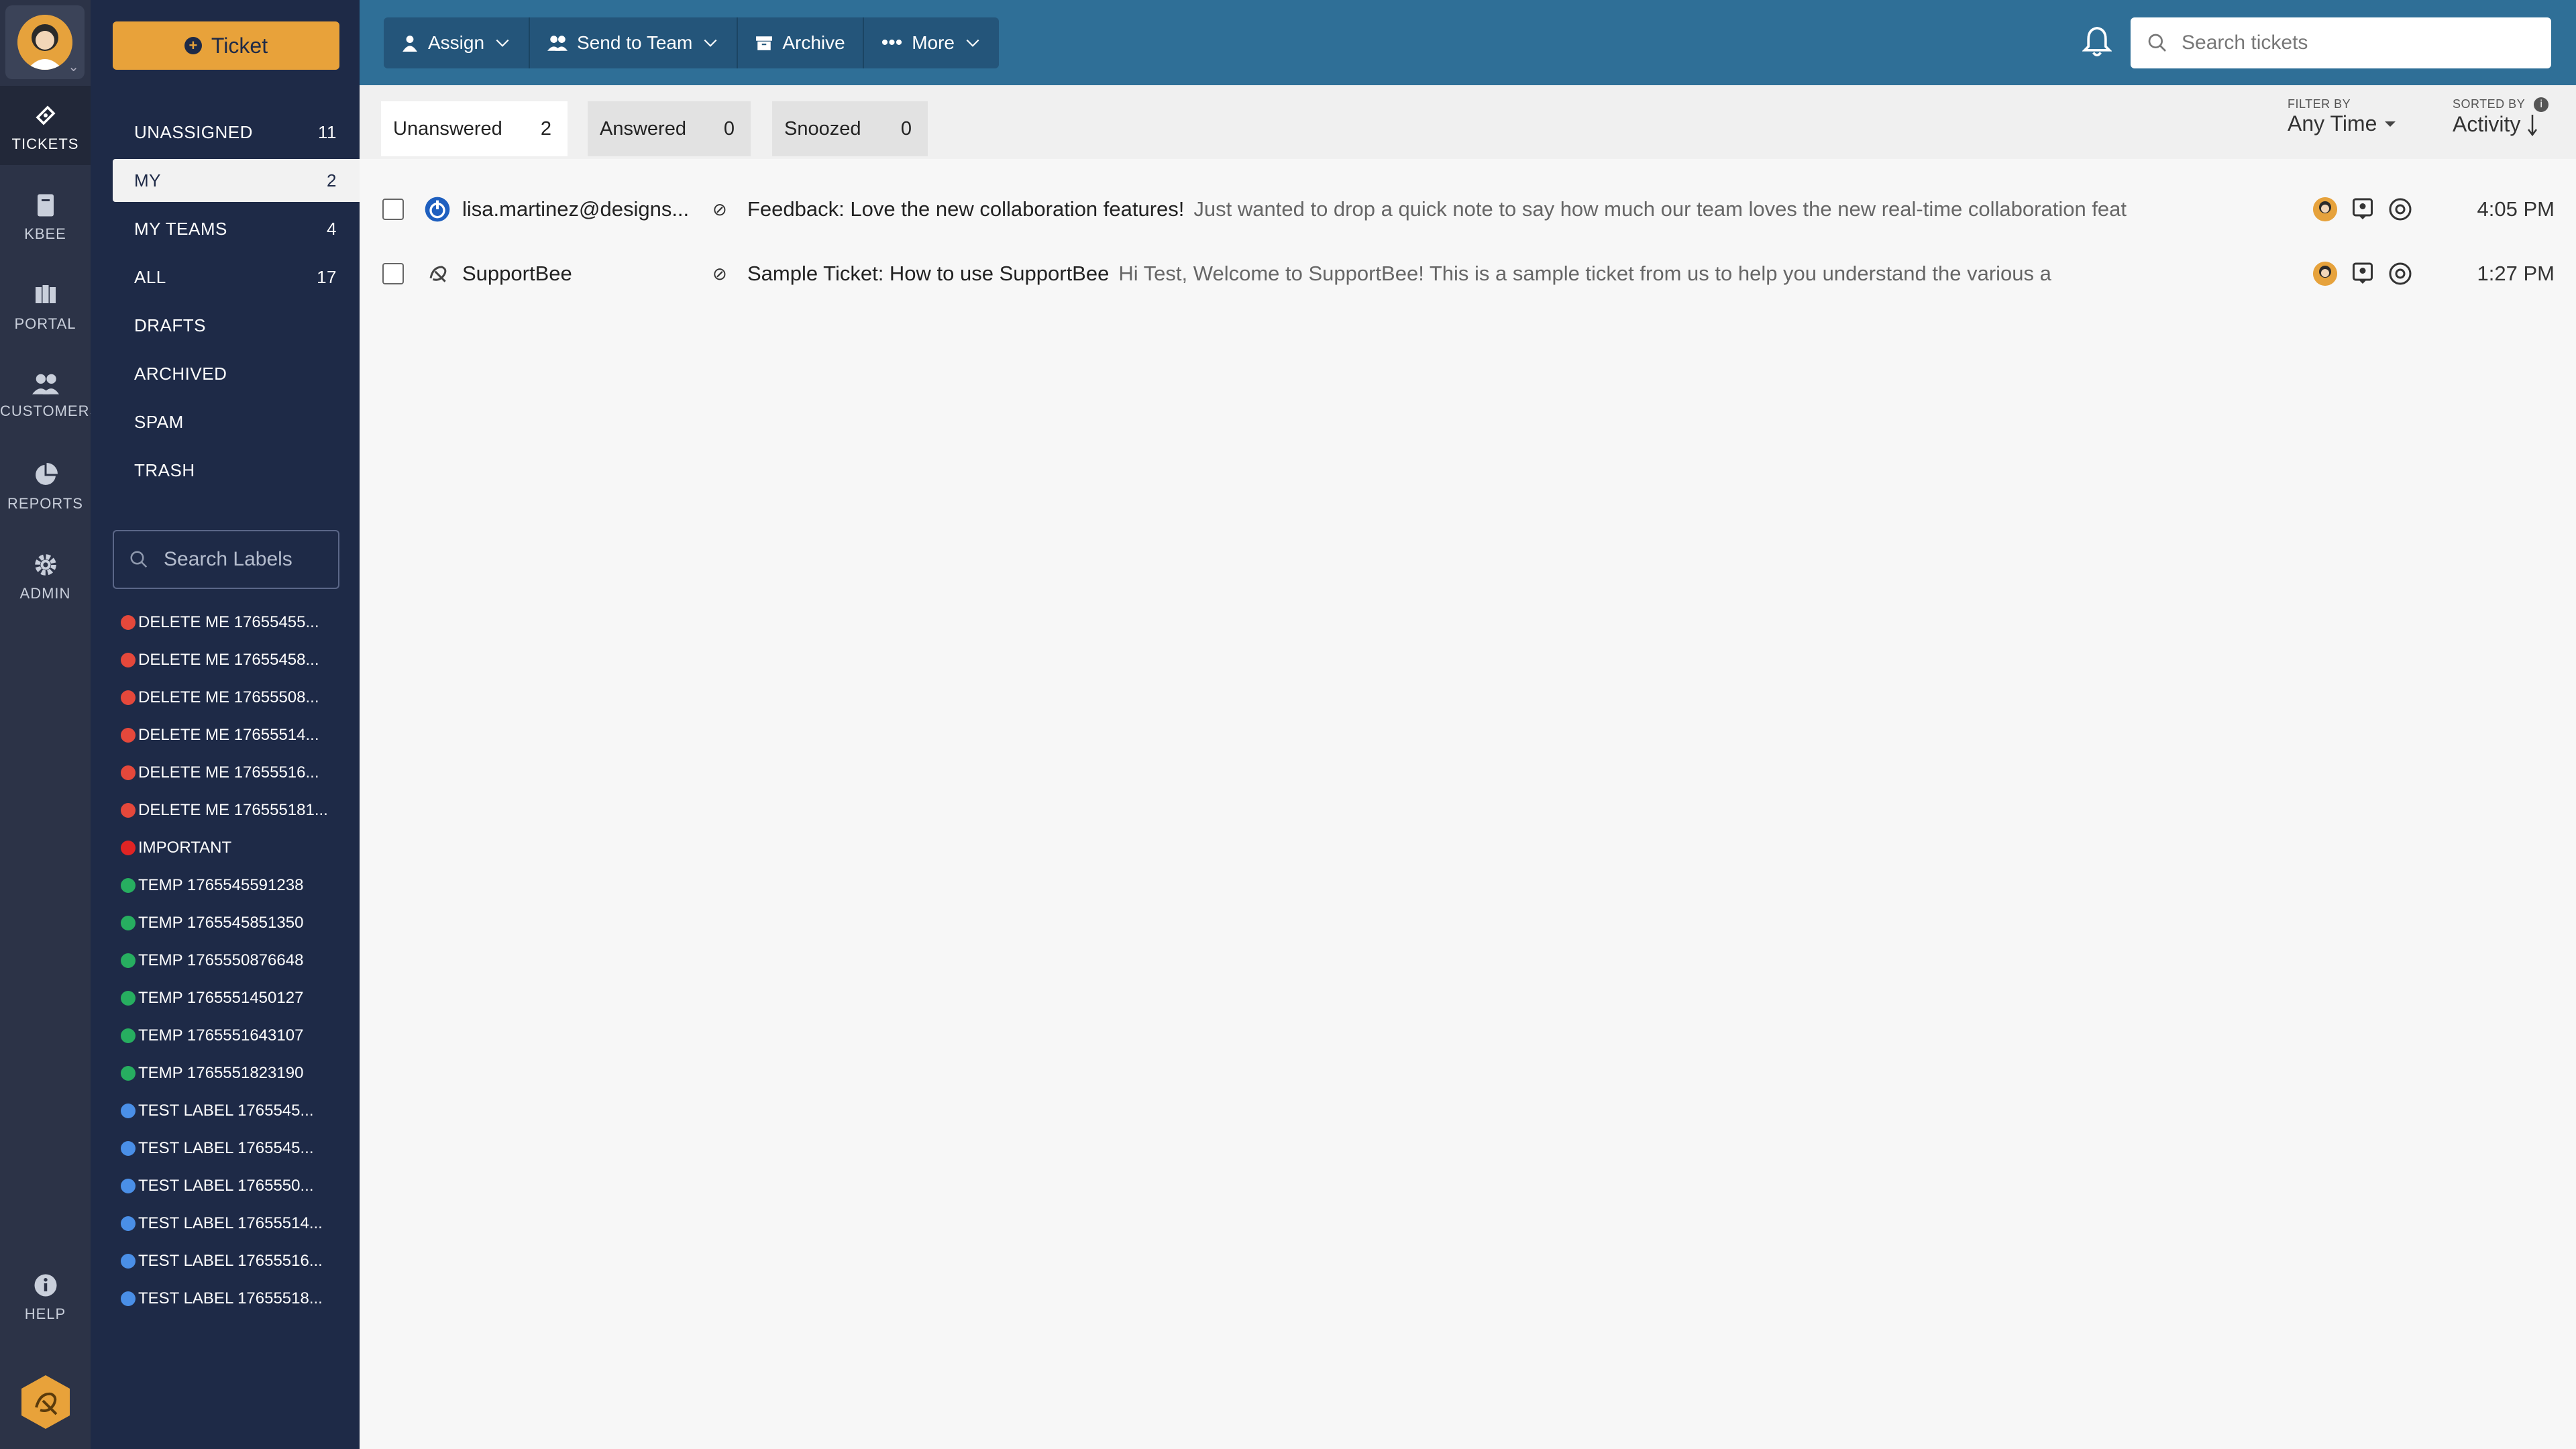 The width and height of the screenshot is (2576, 1449). I want to click on label-name: IMPORTANT, so click(185, 848).